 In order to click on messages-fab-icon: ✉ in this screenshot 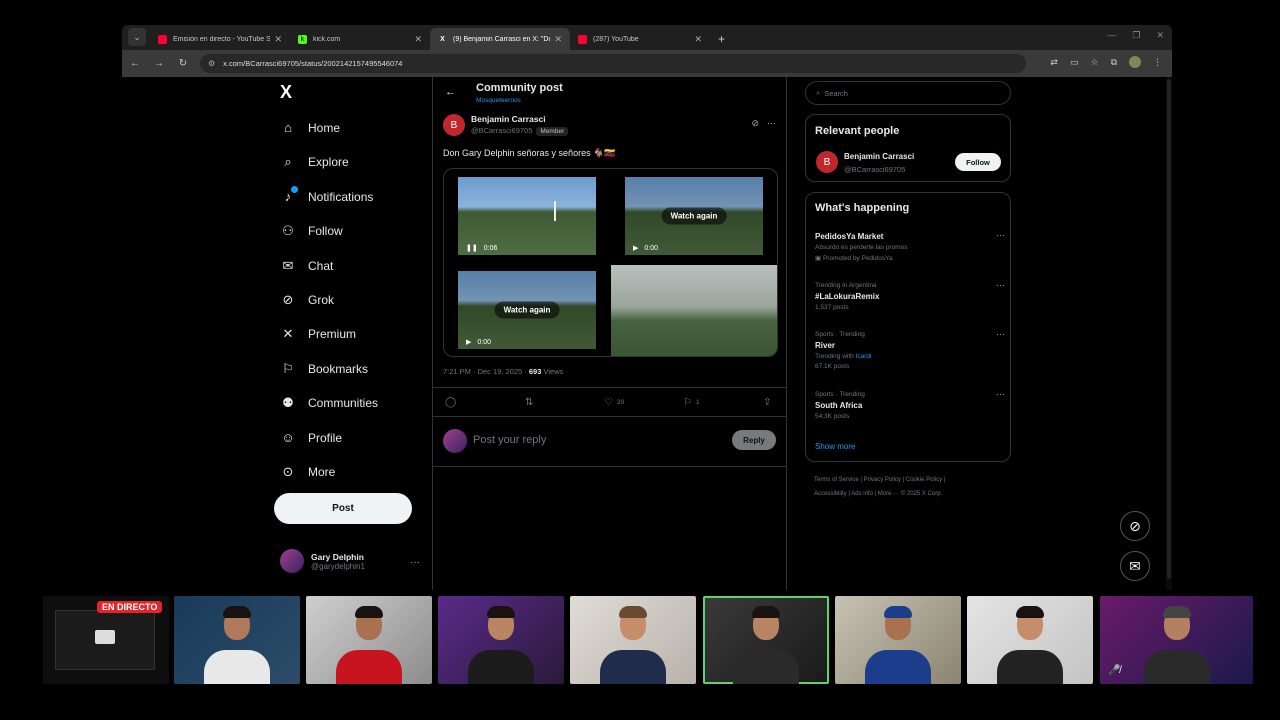, I will do `click(1135, 566)`.